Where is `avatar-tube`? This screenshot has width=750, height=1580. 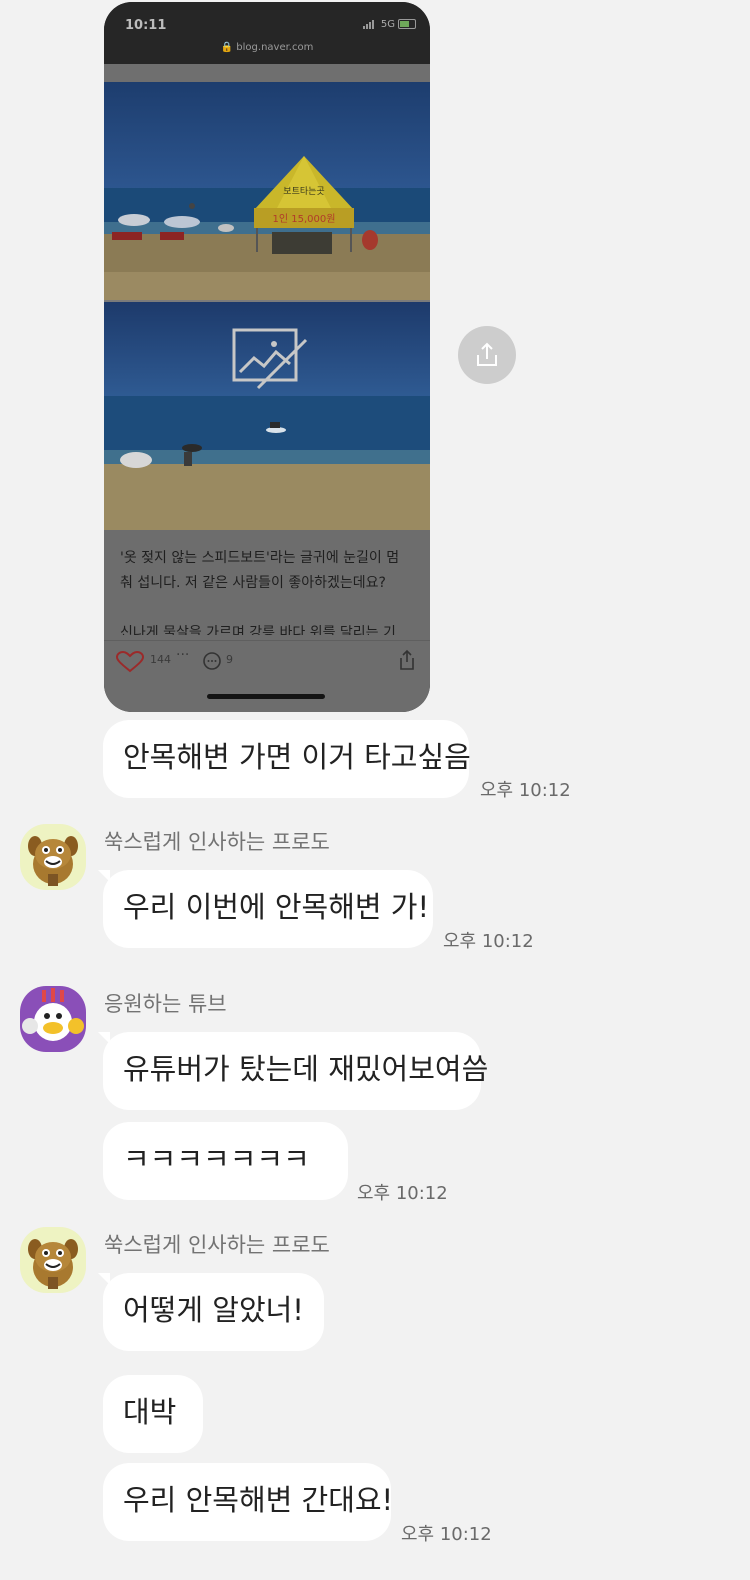
avatar-tube is located at coordinates (53, 1019).